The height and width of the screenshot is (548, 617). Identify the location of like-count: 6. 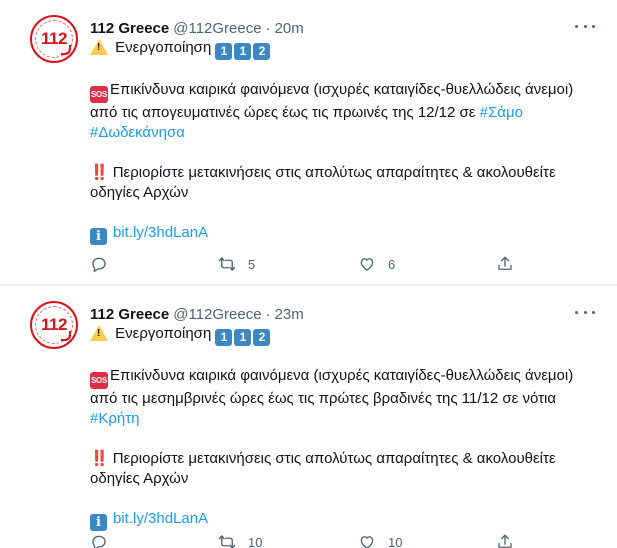
(392, 264).